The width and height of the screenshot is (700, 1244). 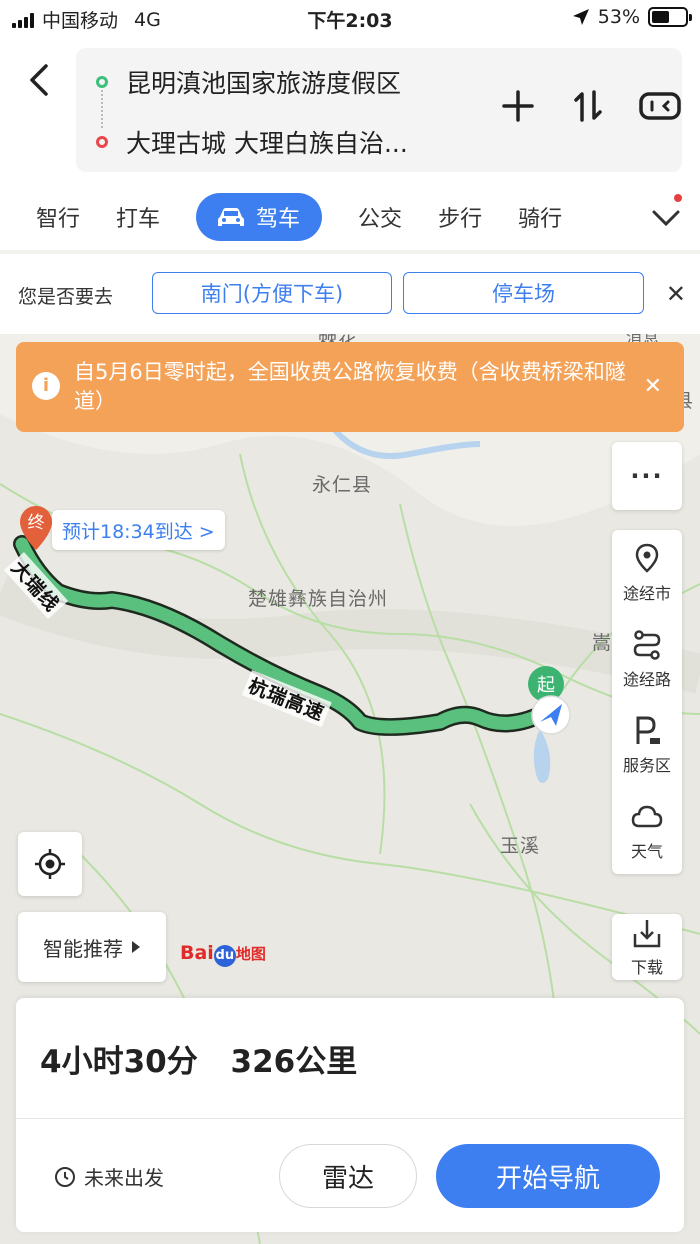 I want to click on suggest-south-gate: 南门(方便下车), so click(x=272, y=293).